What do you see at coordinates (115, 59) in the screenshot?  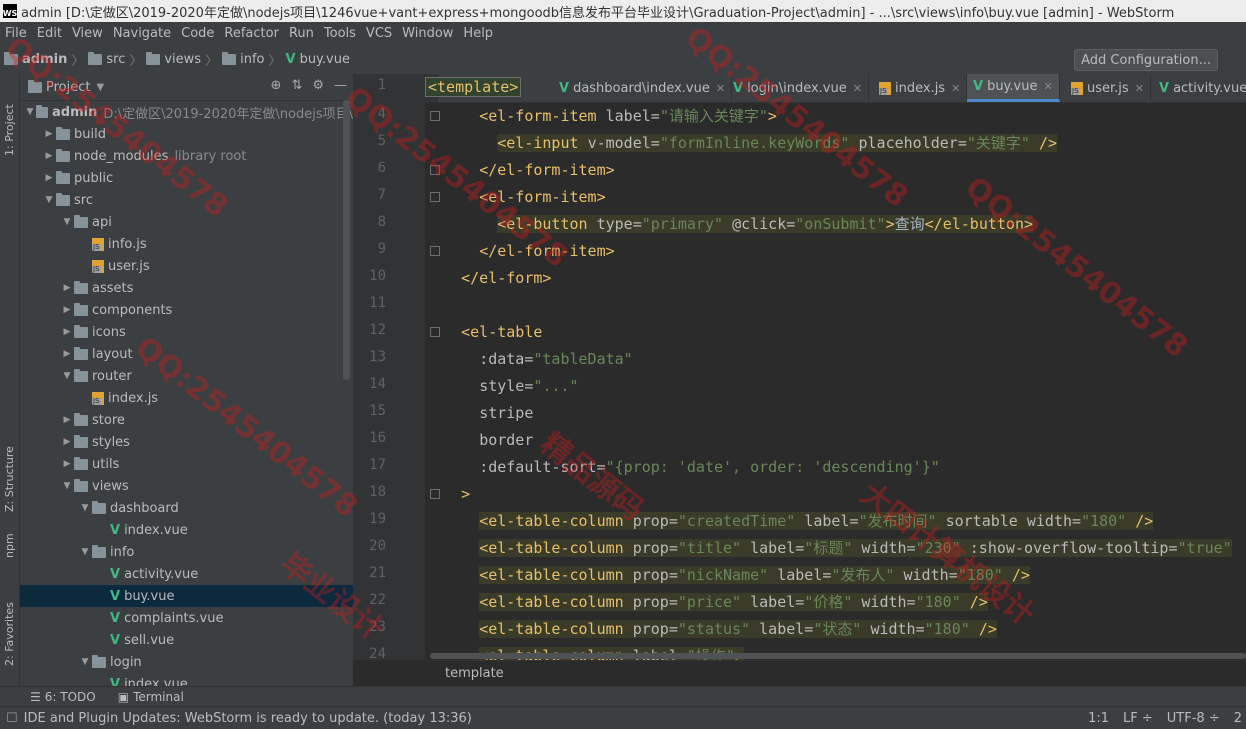 I see `crumb-src: src` at bounding box center [115, 59].